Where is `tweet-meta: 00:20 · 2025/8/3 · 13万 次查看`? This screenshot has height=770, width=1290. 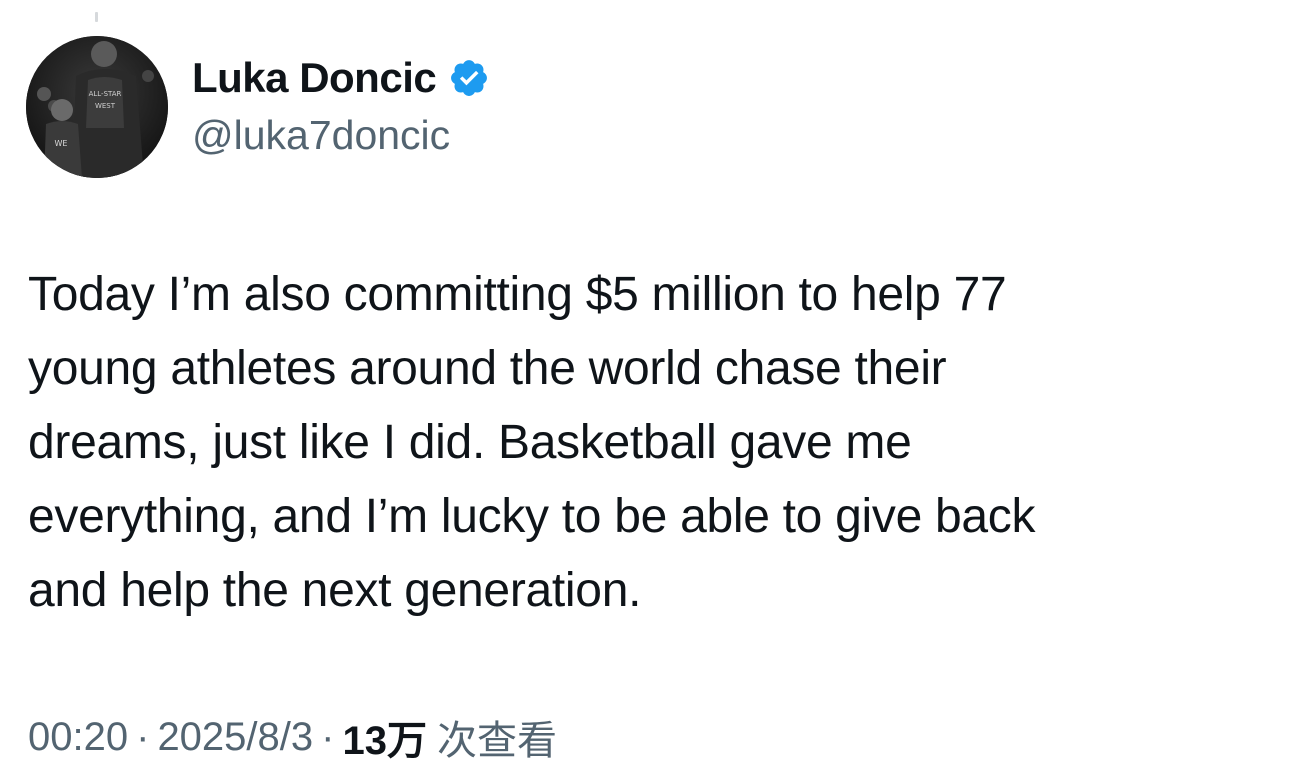 tweet-meta: 00:20 · 2025/8/3 · 13万 次查看 is located at coordinates (292, 737).